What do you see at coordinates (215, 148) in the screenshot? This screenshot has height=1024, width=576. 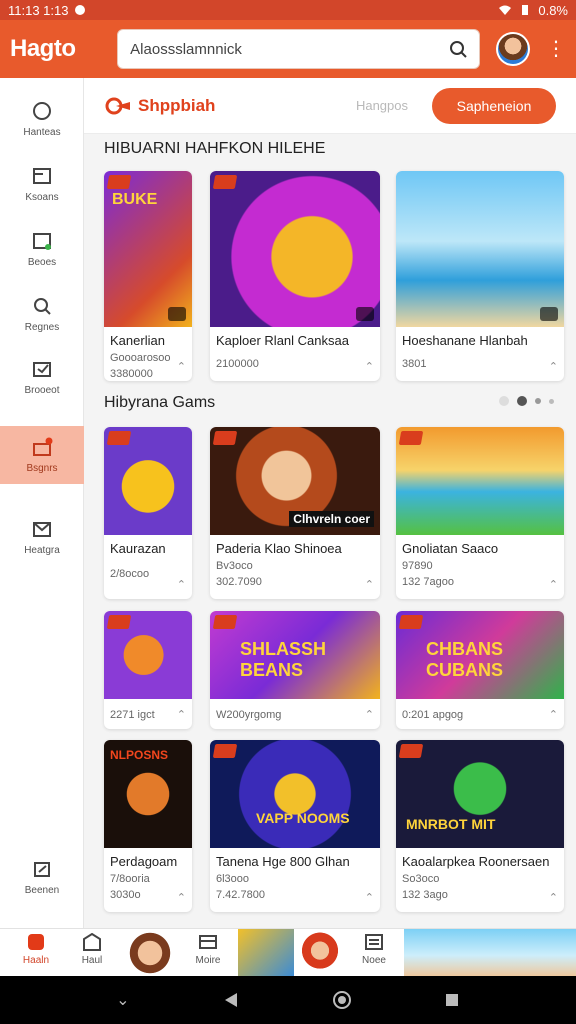 I see `section-title: HIBUARNI HAHFKON HILEHE` at bounding box center [215, 148].